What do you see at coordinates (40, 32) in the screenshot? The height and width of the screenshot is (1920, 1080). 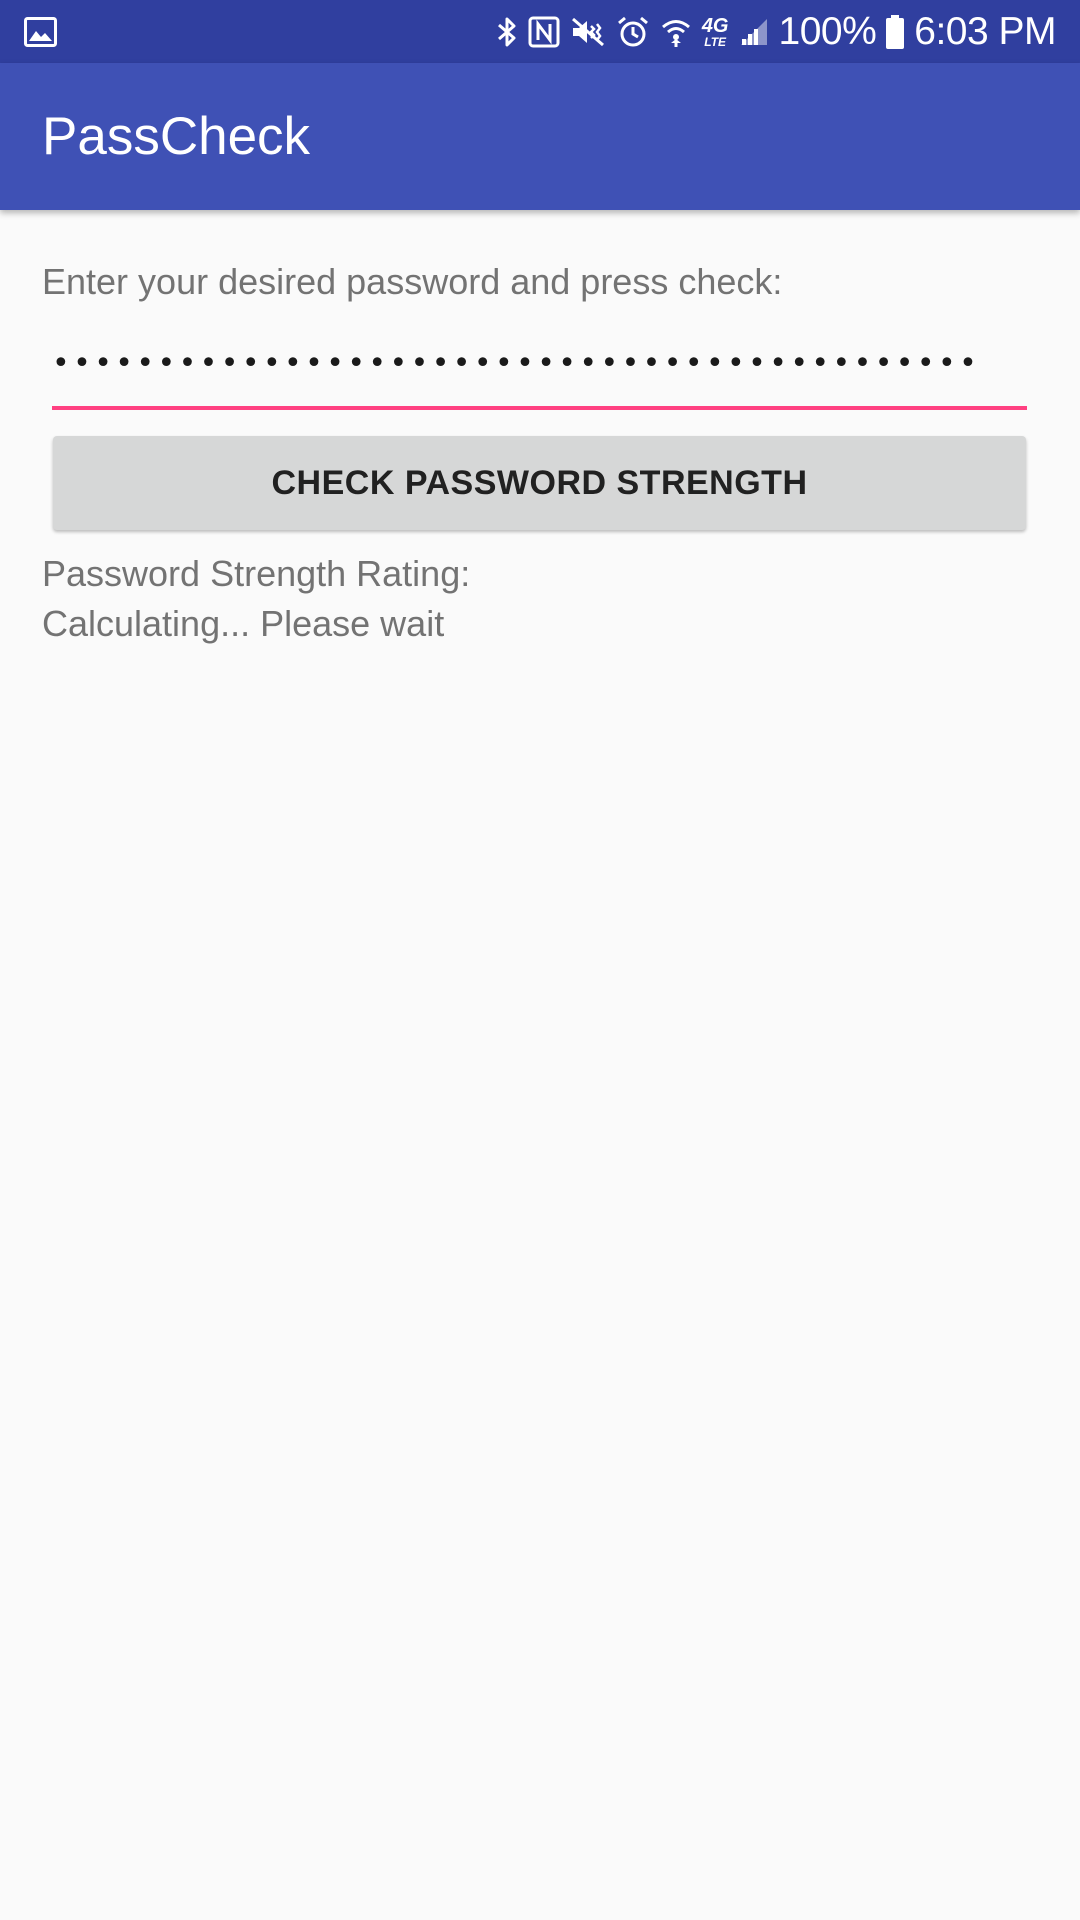 I see `image-notification-icon` at bounding box center [40, 32].